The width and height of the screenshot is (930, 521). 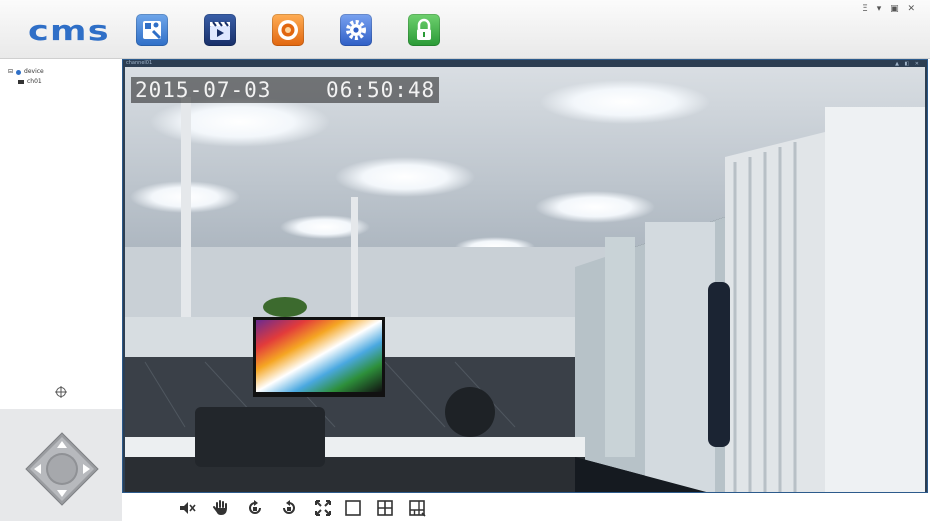 I want to click on single-view-button, so click(x=353, y=508).